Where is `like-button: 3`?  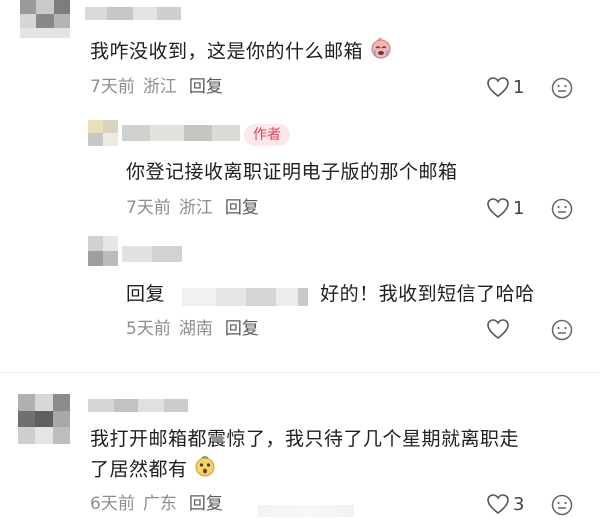
like-button: 3 is located at coordinates (505, 504).